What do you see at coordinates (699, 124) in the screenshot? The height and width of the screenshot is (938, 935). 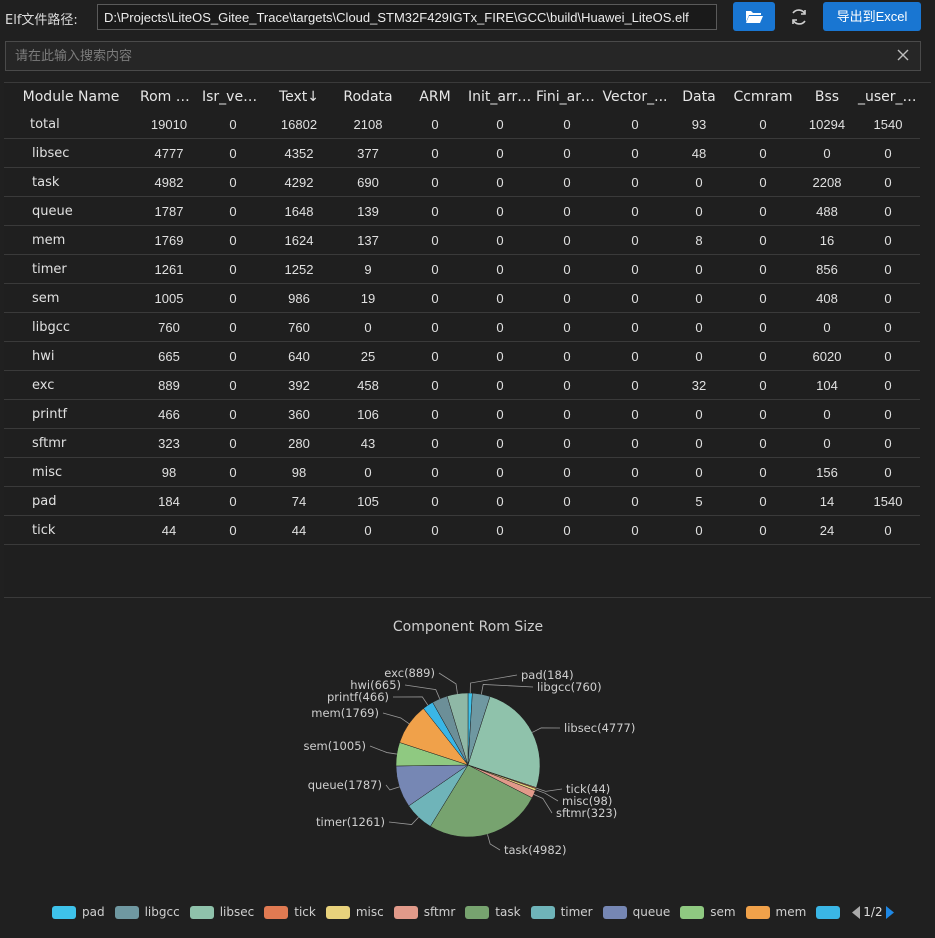 I see `table-cell: 93` at bounding box center [699, 124].